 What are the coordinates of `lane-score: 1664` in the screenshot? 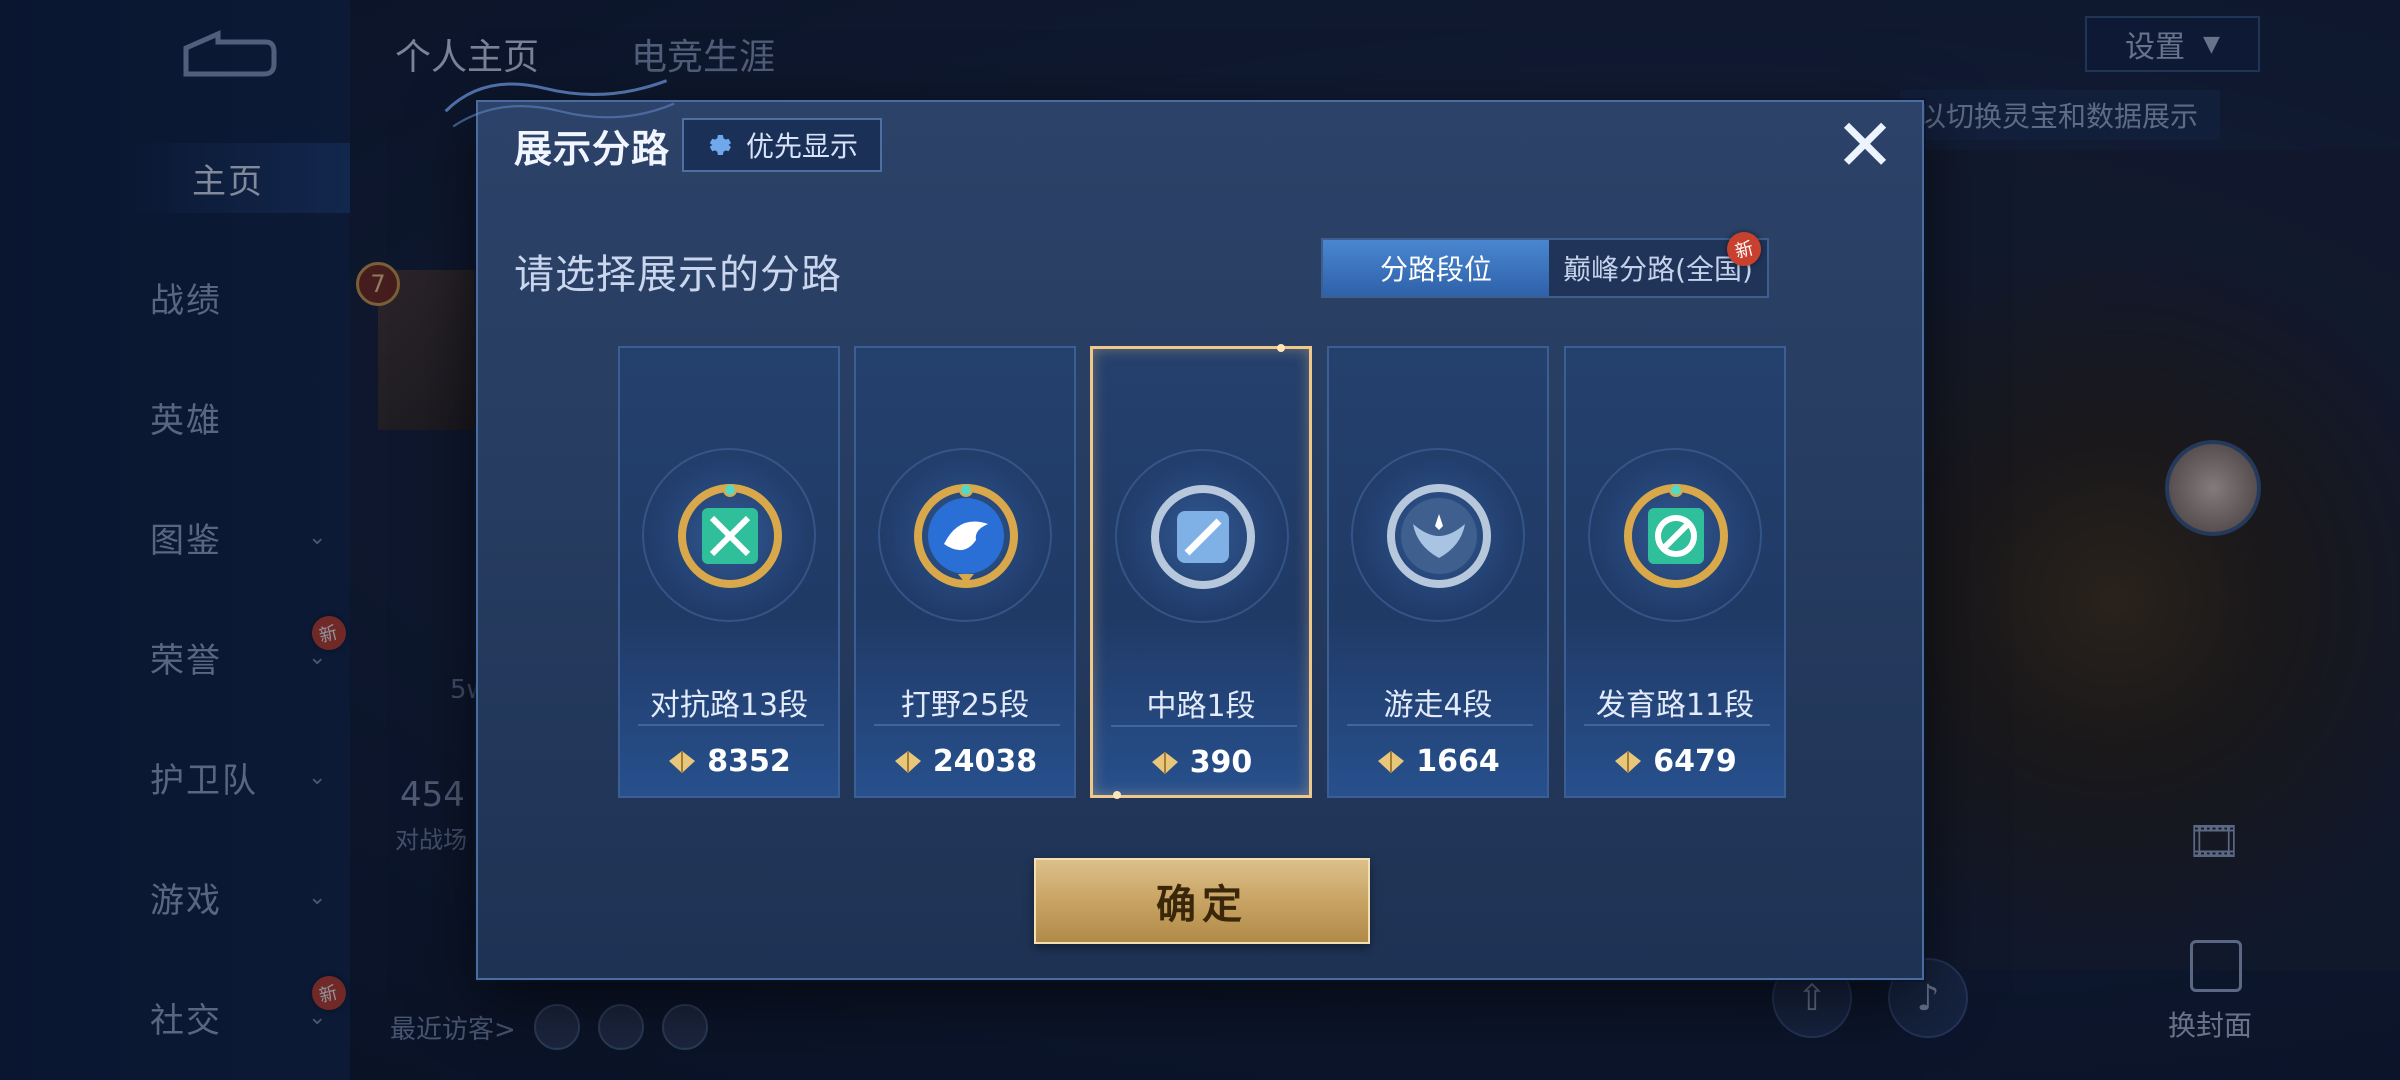 It's located at (1438, 761).